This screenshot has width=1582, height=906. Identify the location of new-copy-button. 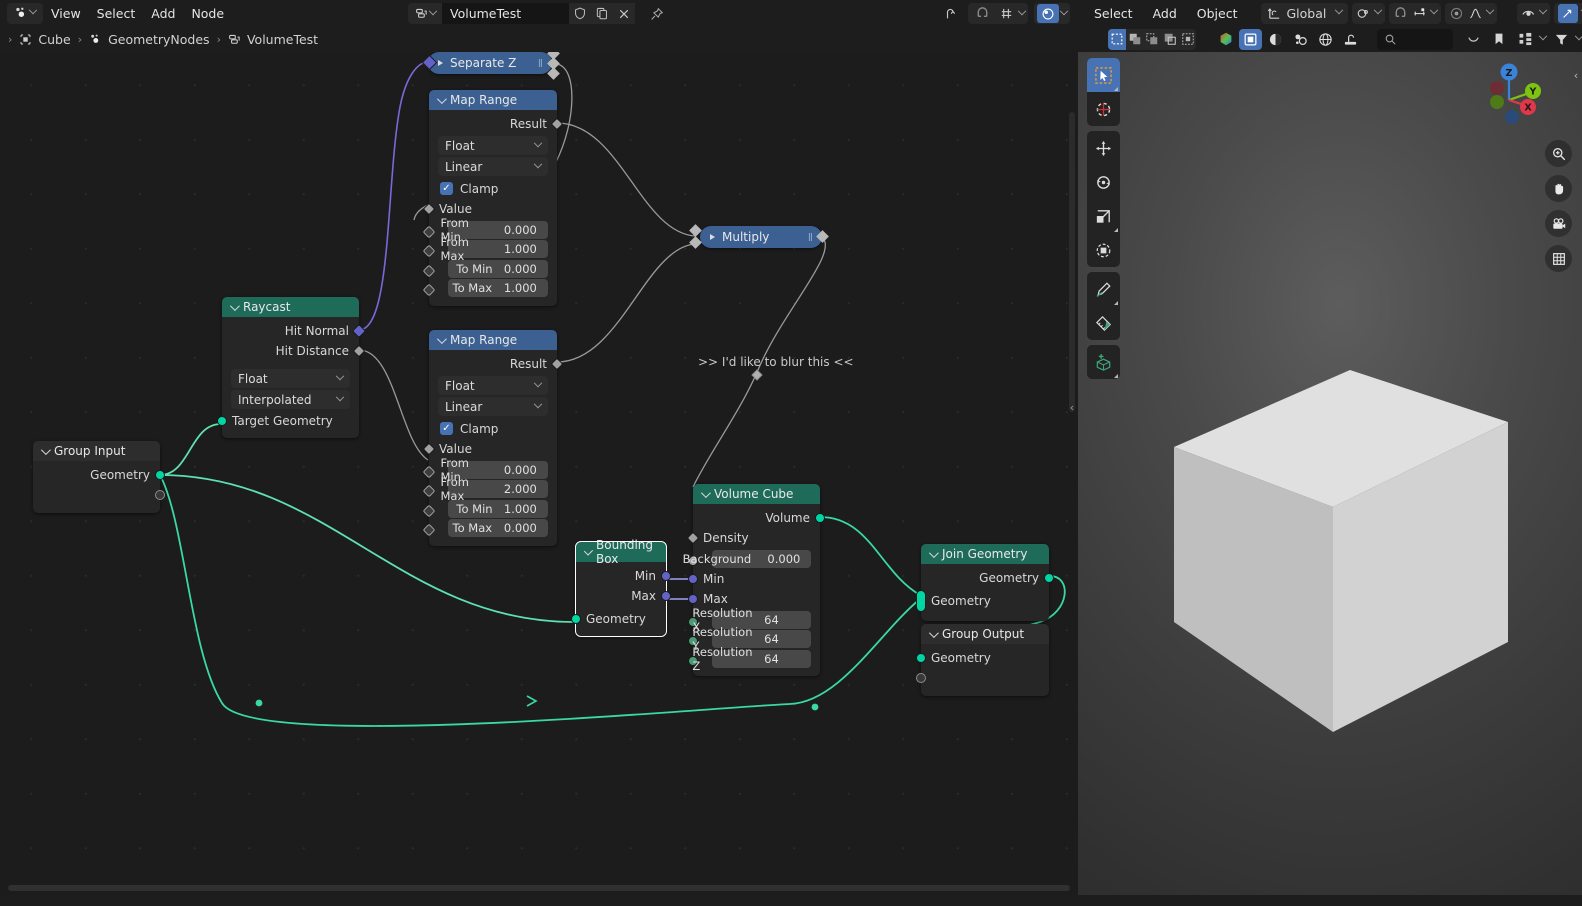
(602, 13).